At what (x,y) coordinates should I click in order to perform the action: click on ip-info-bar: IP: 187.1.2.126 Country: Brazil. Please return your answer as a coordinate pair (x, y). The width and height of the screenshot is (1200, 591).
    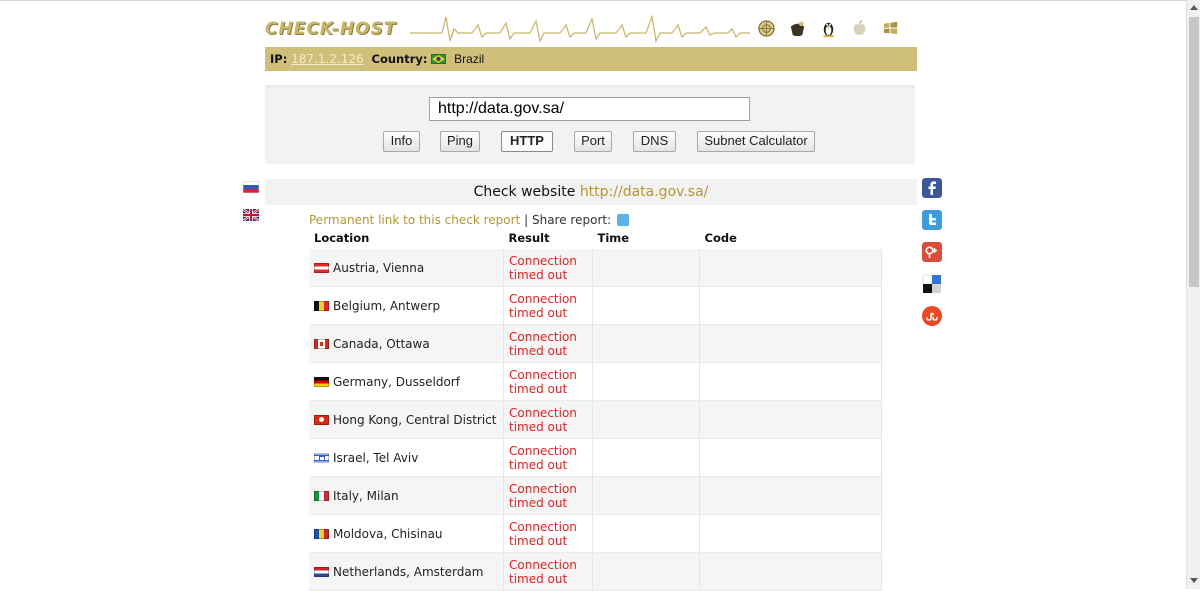
    Looking at the image, I should click on (591, 59).